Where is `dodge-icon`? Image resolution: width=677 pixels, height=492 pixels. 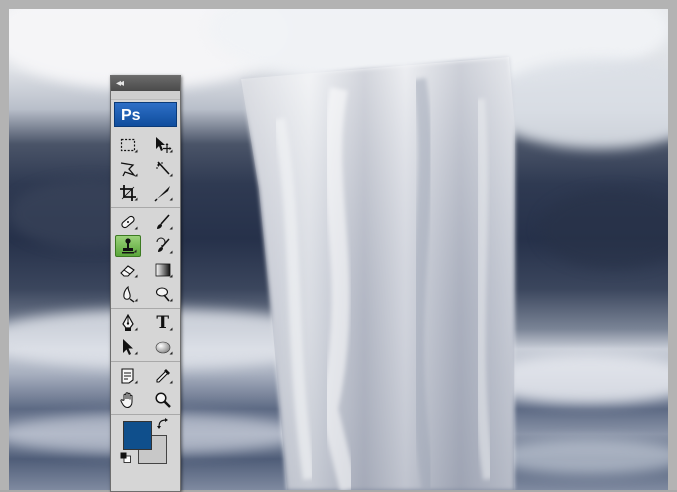 dodge-icon is located at coordinates (162, 294).